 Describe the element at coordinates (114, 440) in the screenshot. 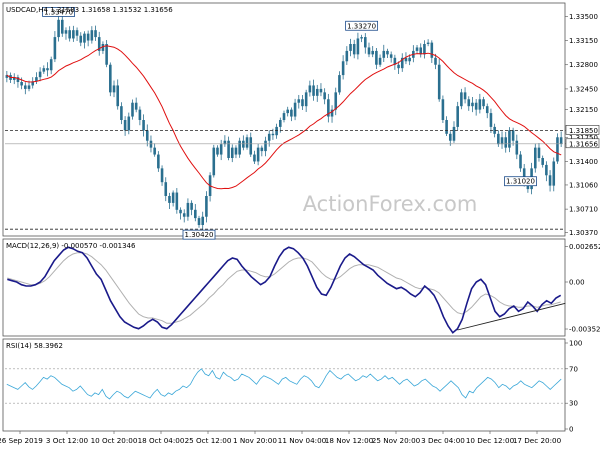

I see `x-tick-label: 10 Oct 20:00` at that location.